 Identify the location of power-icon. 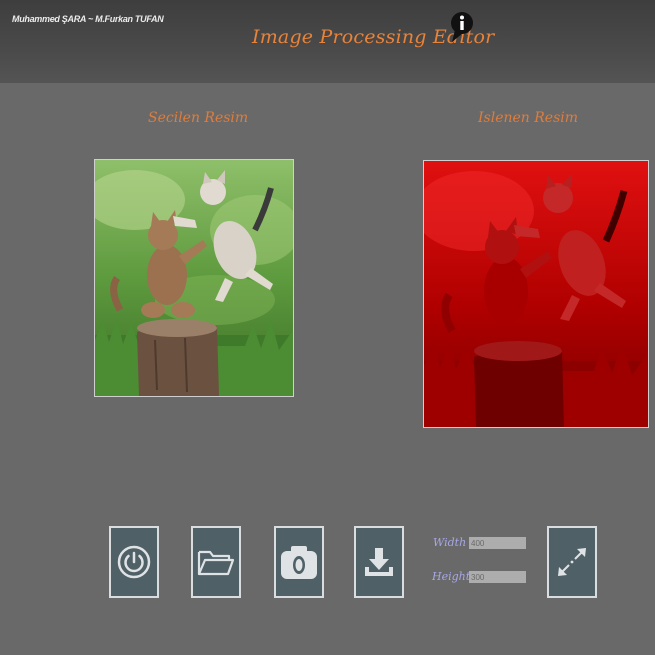
(134, 562).